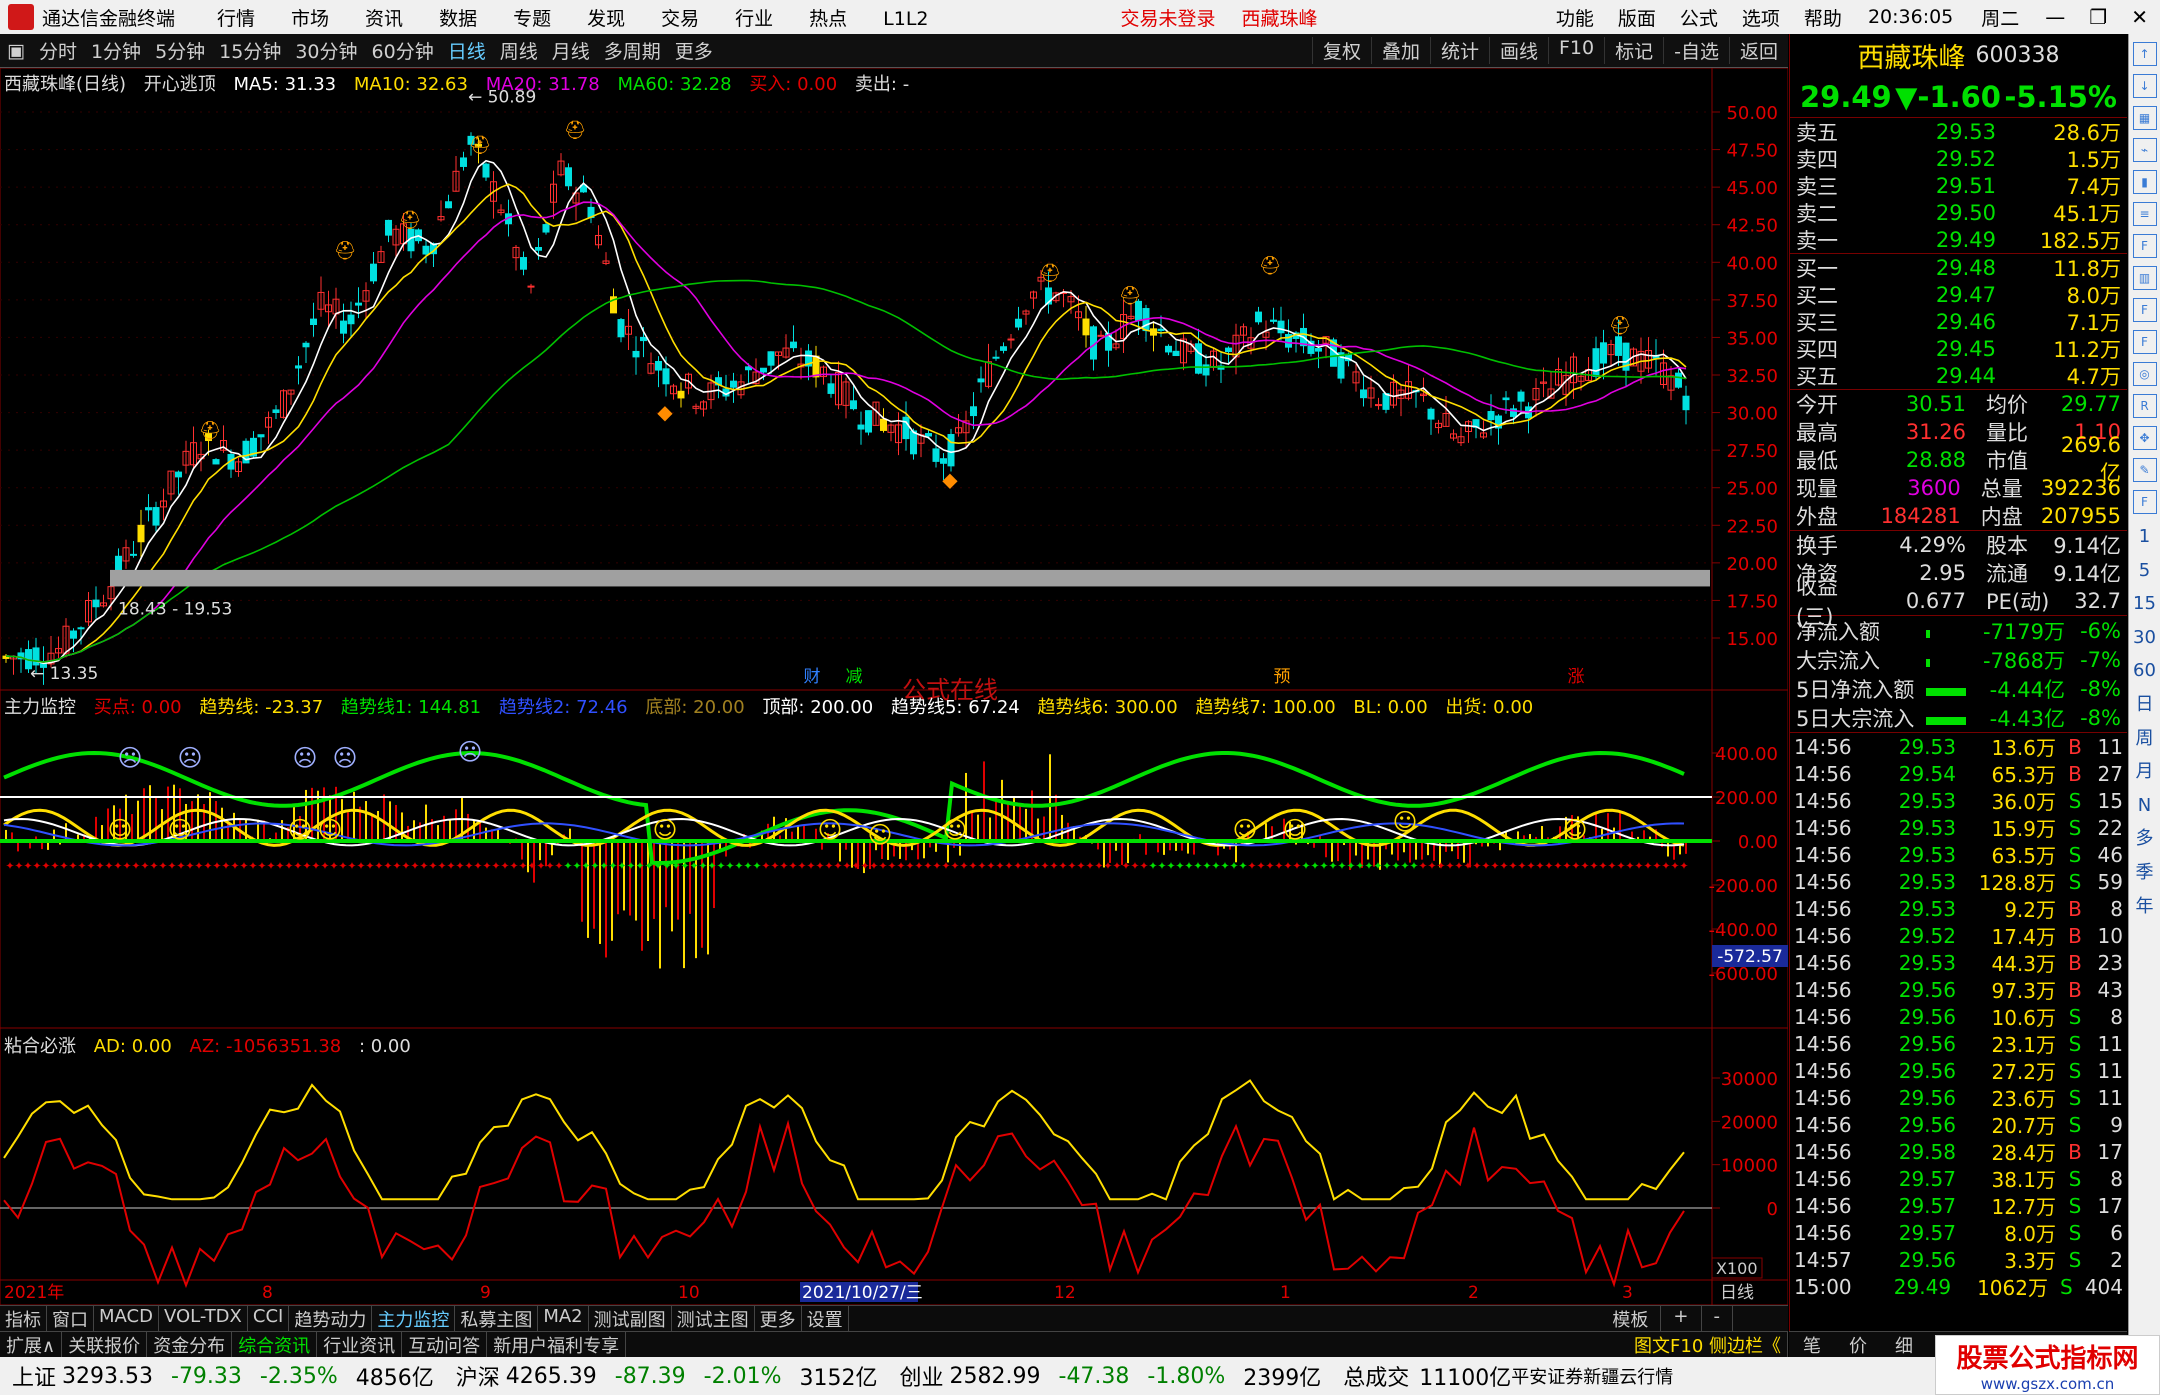  Describe the element at coordinates (2144, 150) in the screenshot. I see `chart-icon: ⌁` at that location.